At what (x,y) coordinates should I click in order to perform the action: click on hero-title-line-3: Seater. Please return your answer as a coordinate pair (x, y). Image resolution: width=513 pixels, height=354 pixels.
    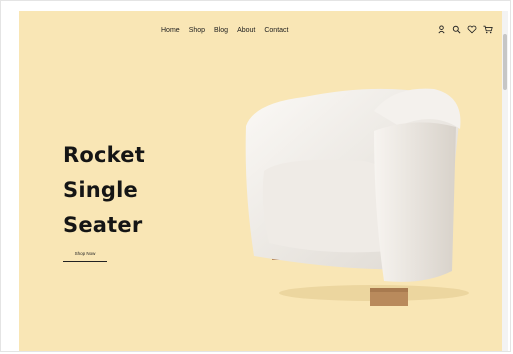
    Looking at the image, I should click on (103, 225).